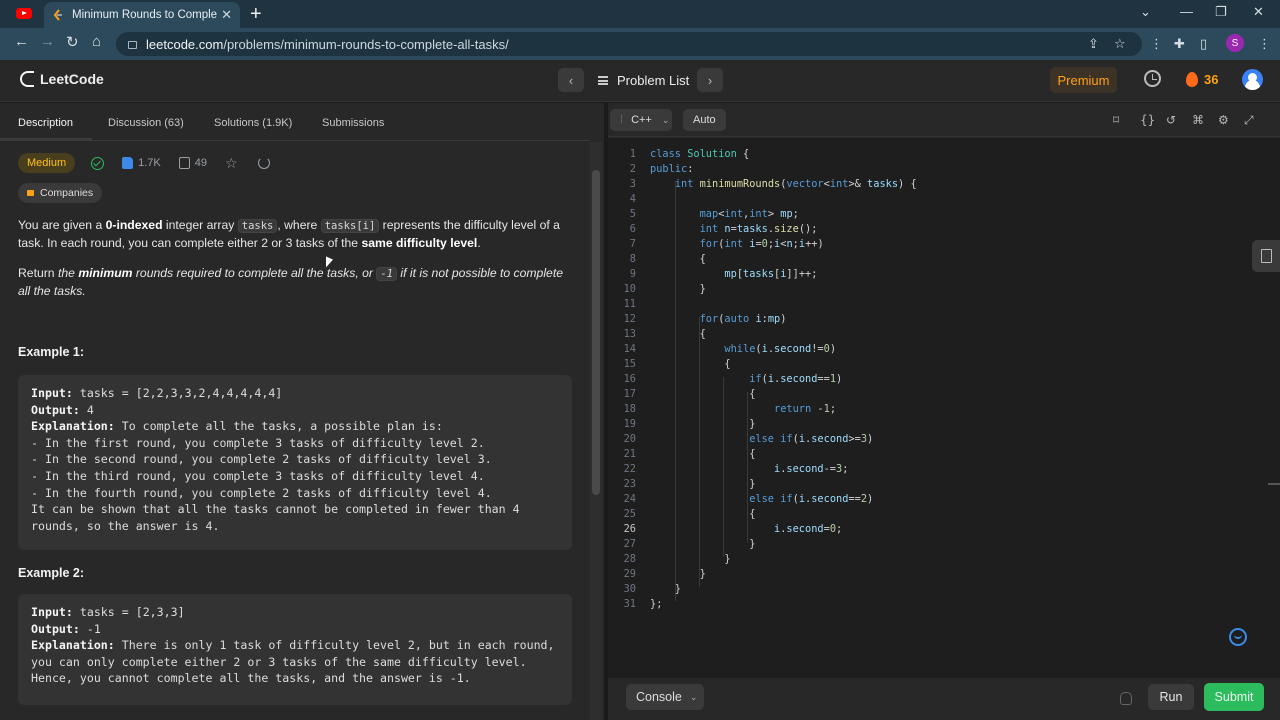 The width and height of the screenshot is (1280, 720). I want to click on bookmark-star-icon: ☆, so click(1120, 44).